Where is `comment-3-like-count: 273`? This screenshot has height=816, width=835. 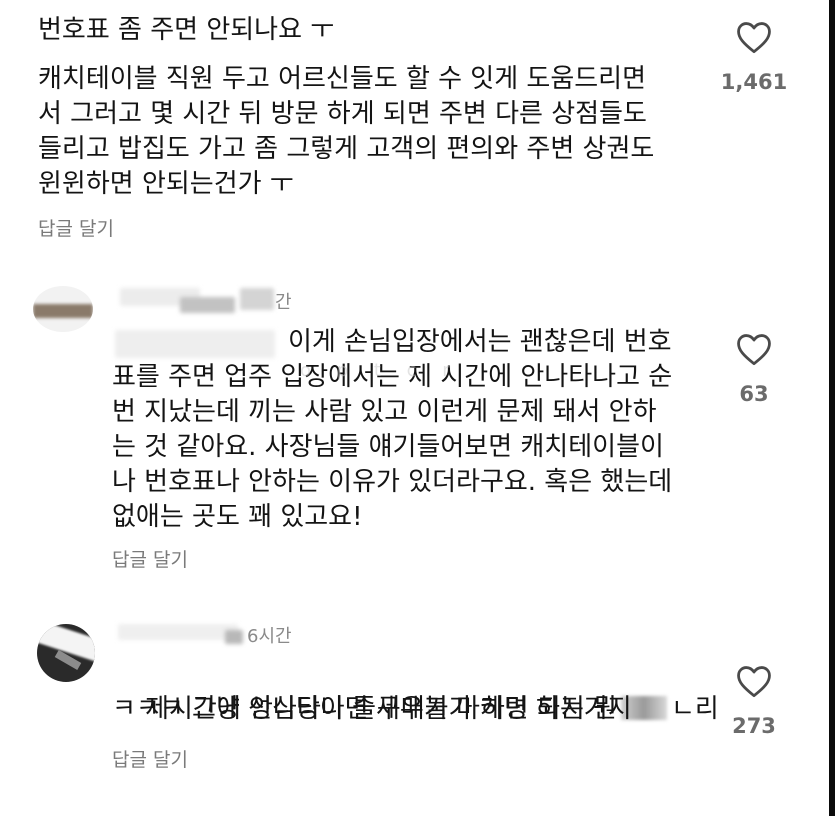
comment-3-like-count: 273 is located at coordinates (754, 726).